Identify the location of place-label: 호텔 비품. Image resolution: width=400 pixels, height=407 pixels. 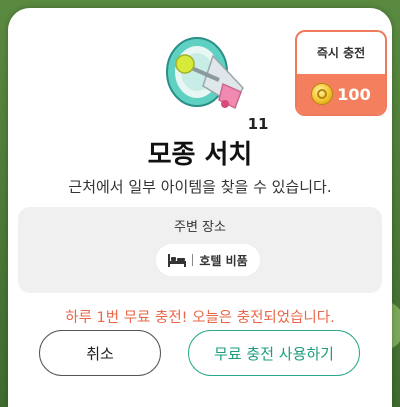
(223, 260).